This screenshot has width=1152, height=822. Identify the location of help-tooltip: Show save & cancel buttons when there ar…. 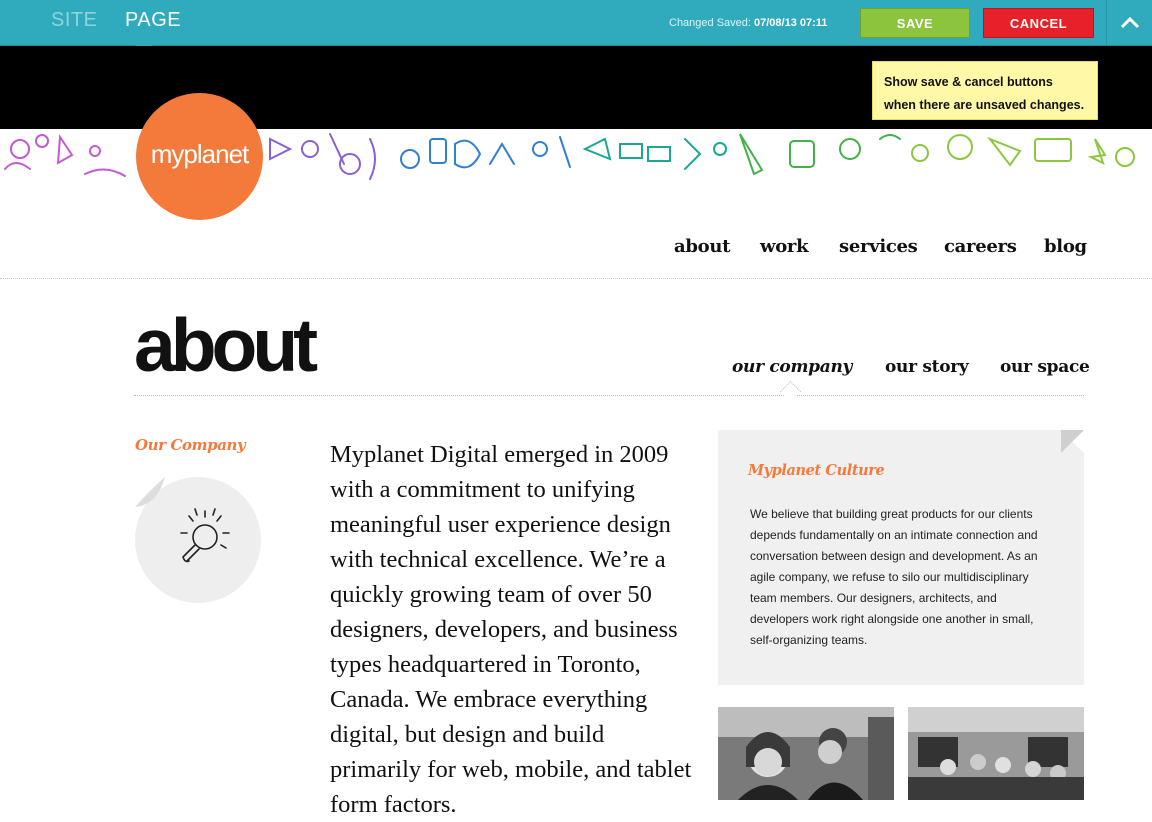
(985, 90).